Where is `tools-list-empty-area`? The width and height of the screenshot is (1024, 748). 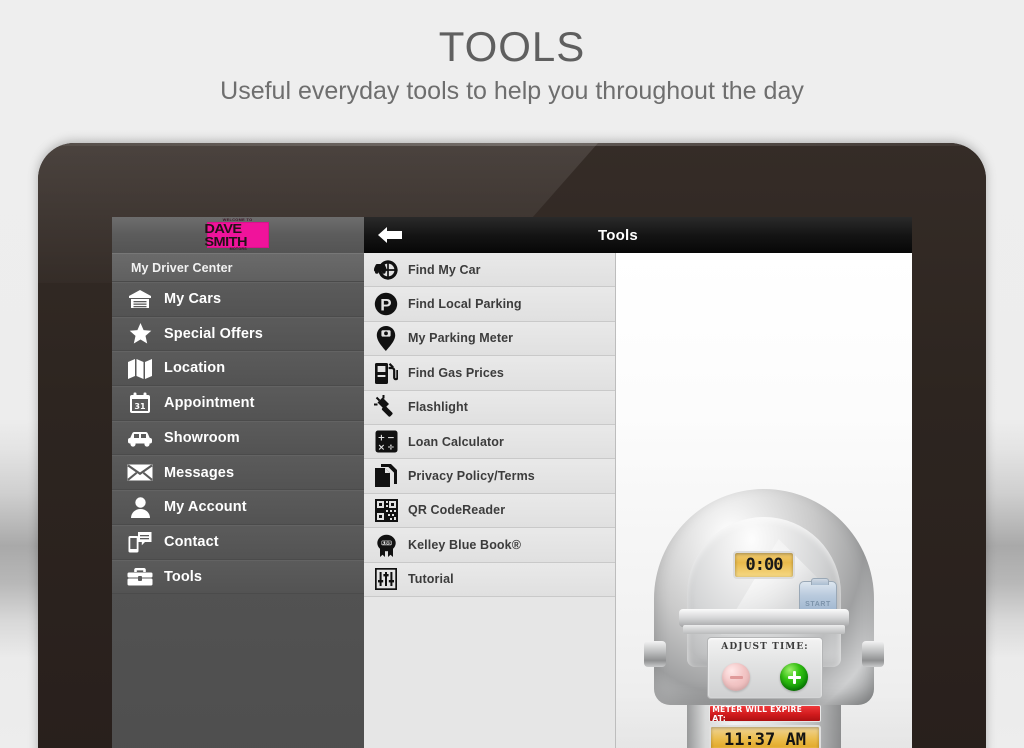
tools-list-empty-area is located at coordinates (489, 672).